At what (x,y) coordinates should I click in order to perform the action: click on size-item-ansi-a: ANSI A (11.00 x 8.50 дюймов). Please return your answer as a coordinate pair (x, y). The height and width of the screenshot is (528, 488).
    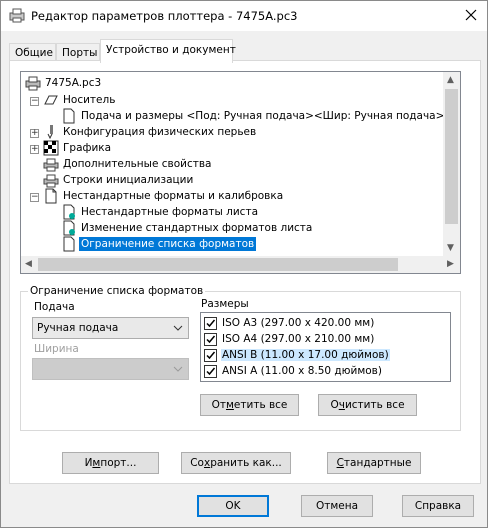
    Looking at the image, I should click on (293, 371).